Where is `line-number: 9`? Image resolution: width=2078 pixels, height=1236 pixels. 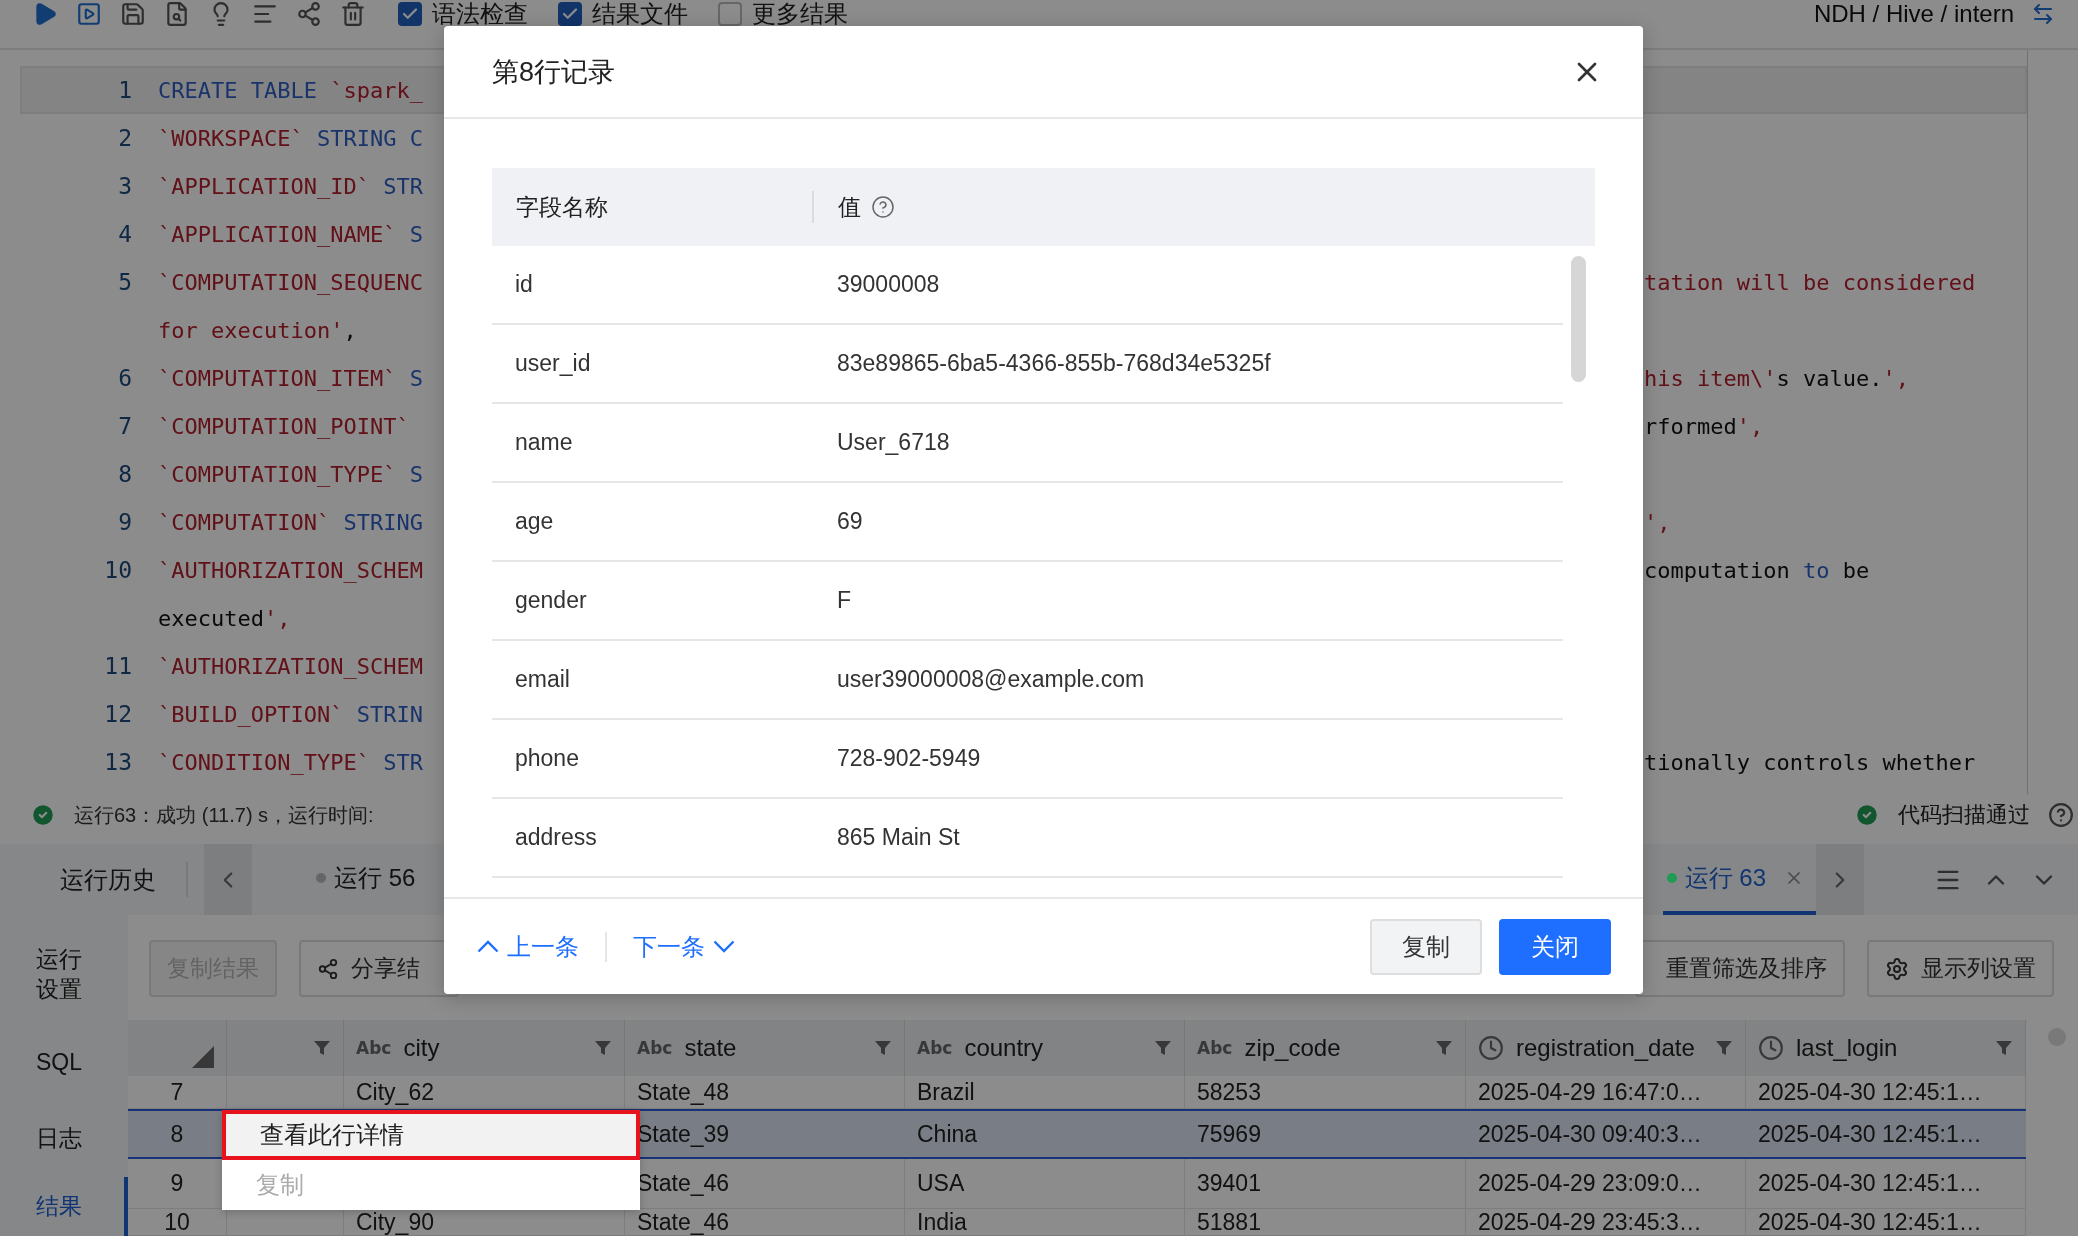 line-number: 9 is located at coordinates (124, 522).